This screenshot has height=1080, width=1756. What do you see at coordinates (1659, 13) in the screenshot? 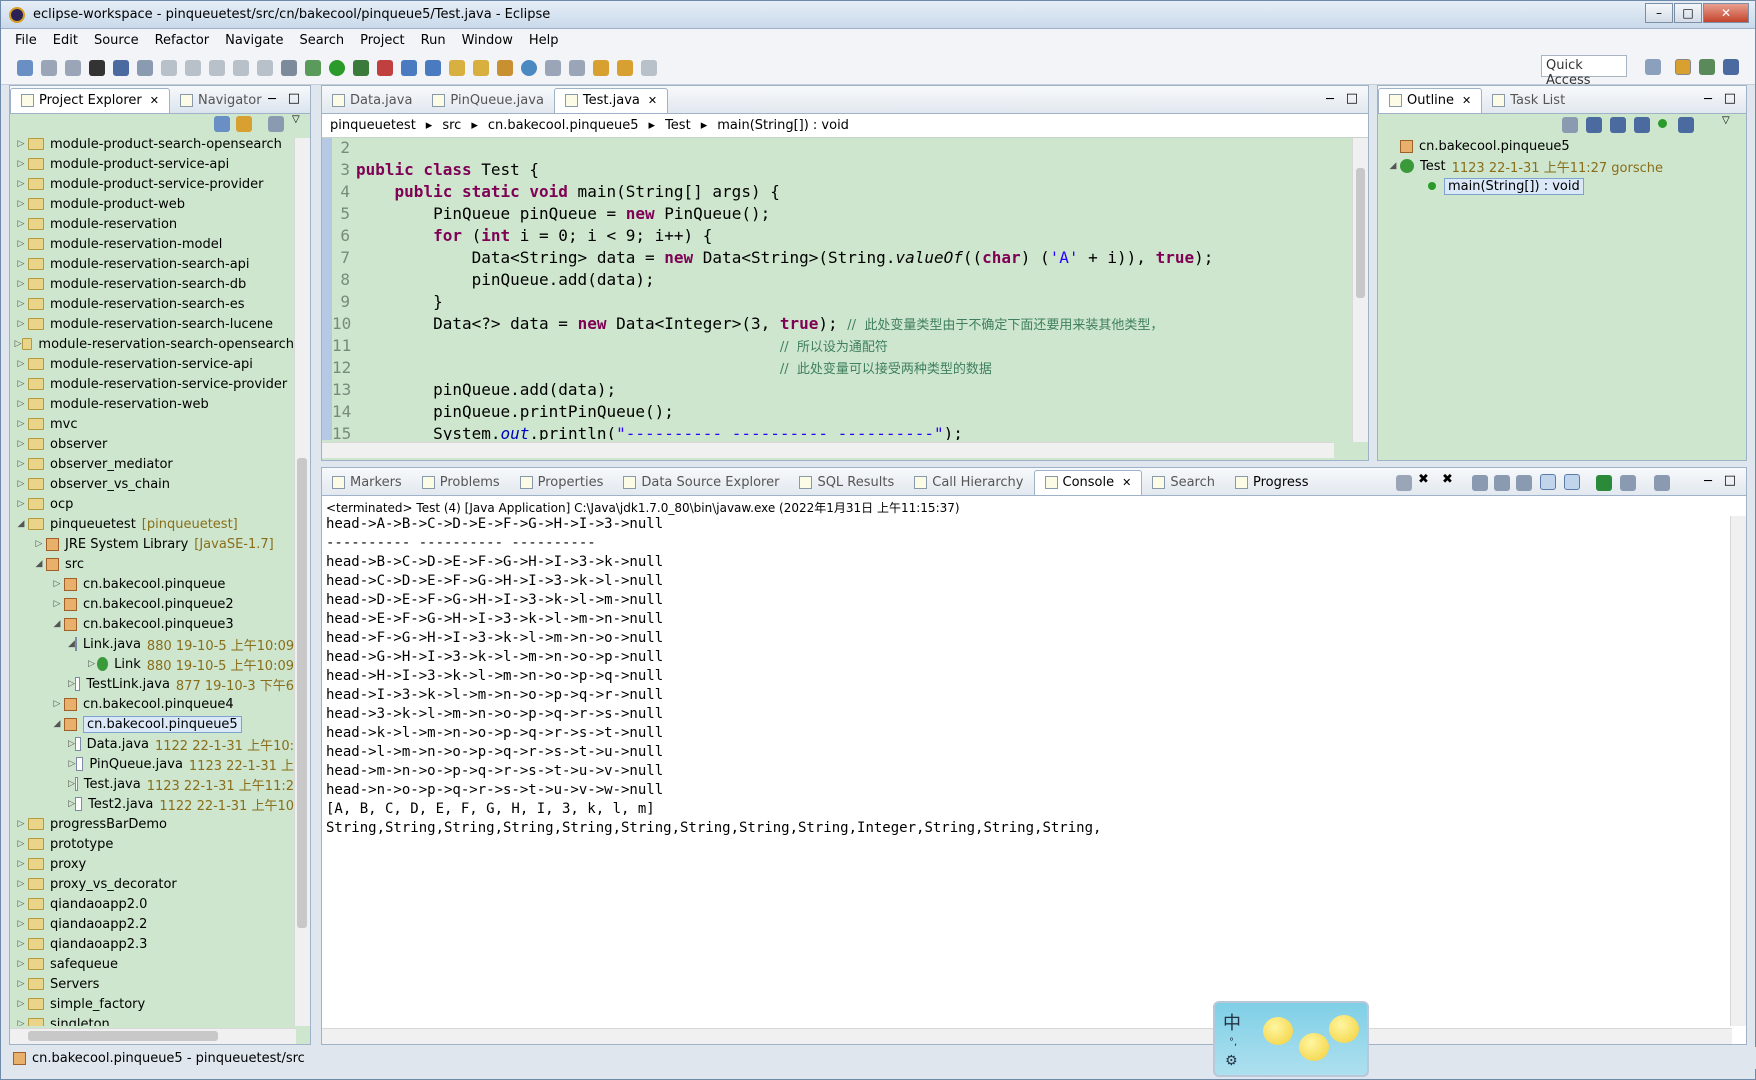
I see `minimize-button: –` at bounding box center [1659, 13].